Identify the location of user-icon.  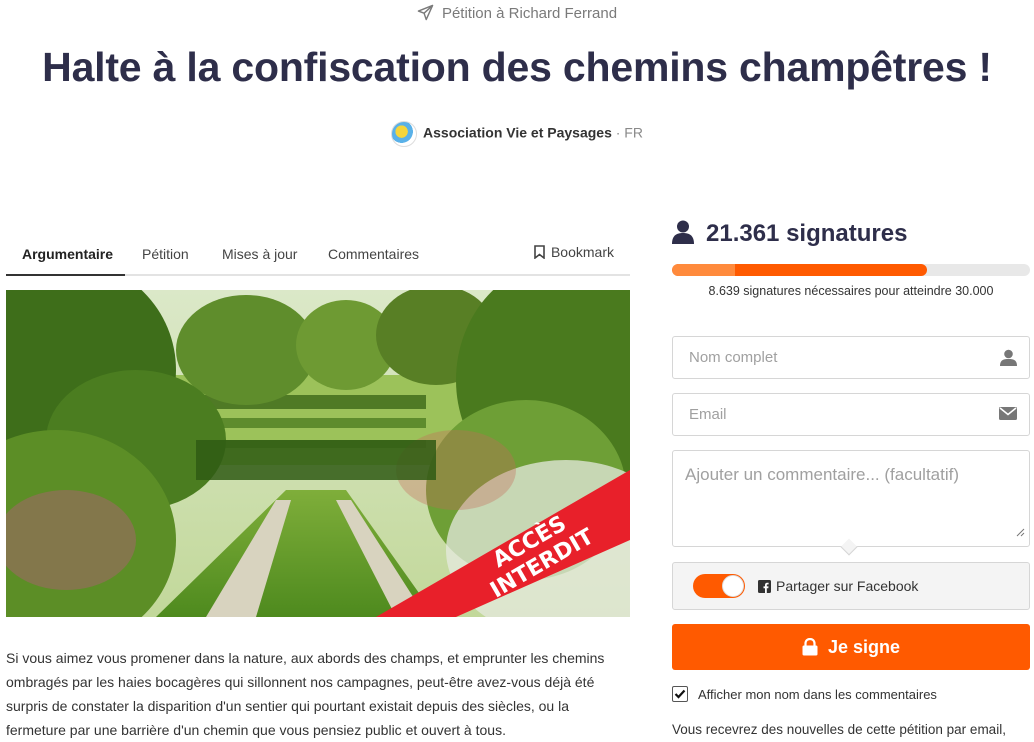
(683, 235).